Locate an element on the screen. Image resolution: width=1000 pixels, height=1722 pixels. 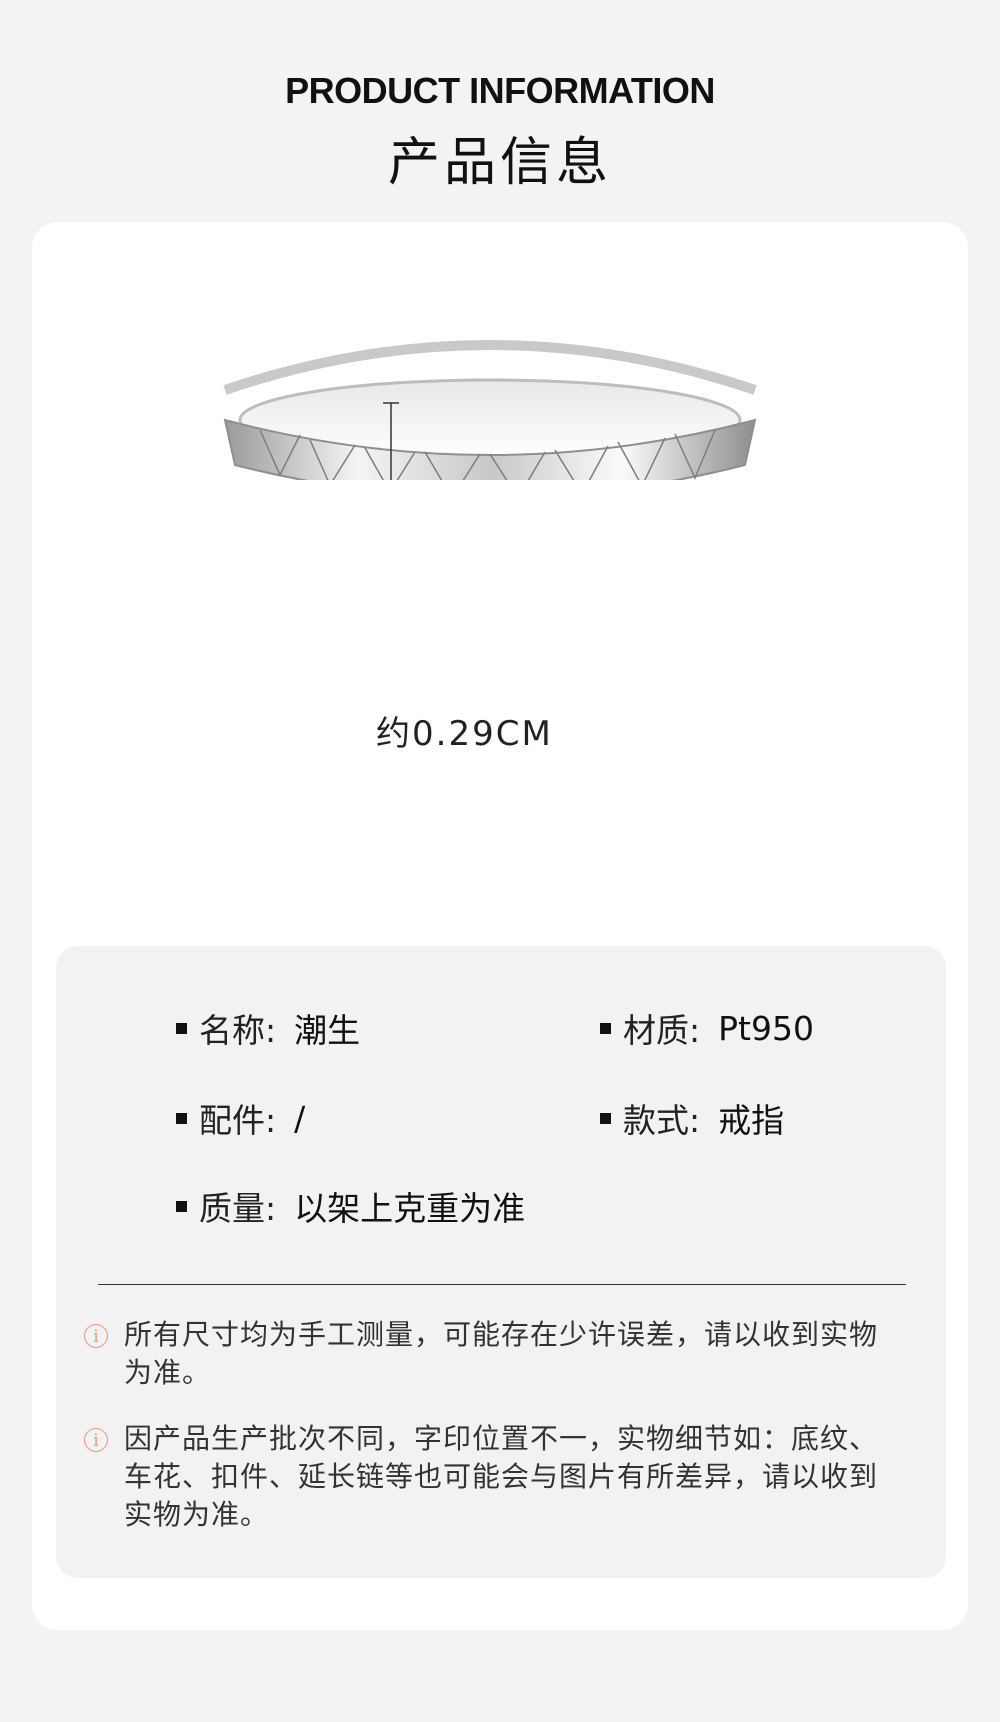
spec-weight: 质量: 以架上克重为准 is located at coordinates (350, 1206).